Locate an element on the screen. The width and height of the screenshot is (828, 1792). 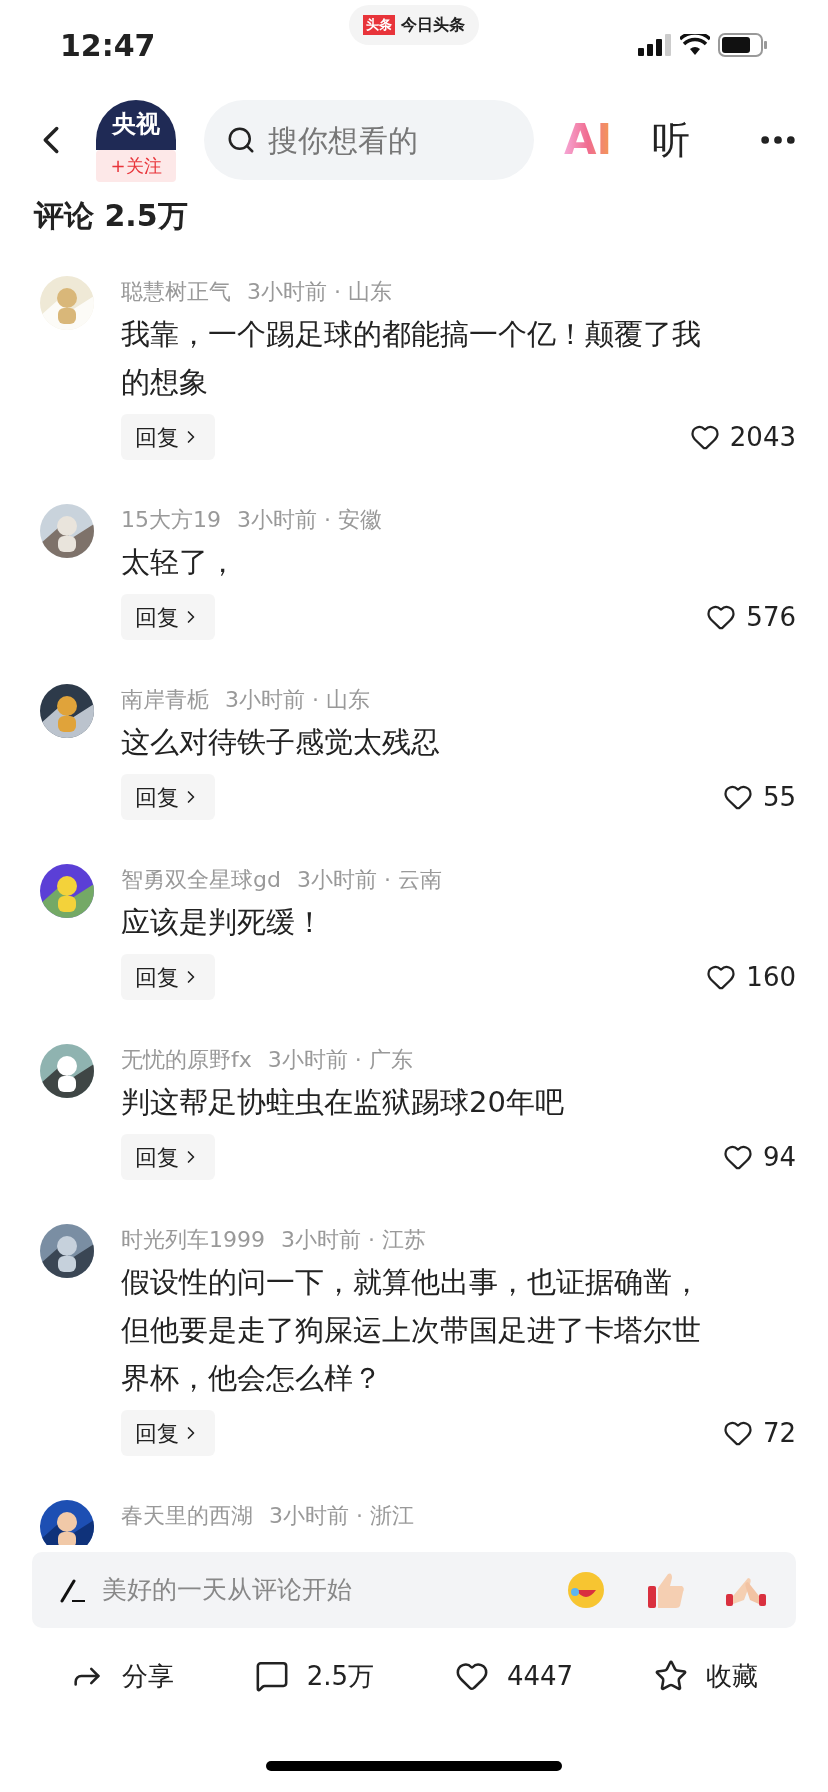
like-button: 2043 is located at coordinates (742, 437).